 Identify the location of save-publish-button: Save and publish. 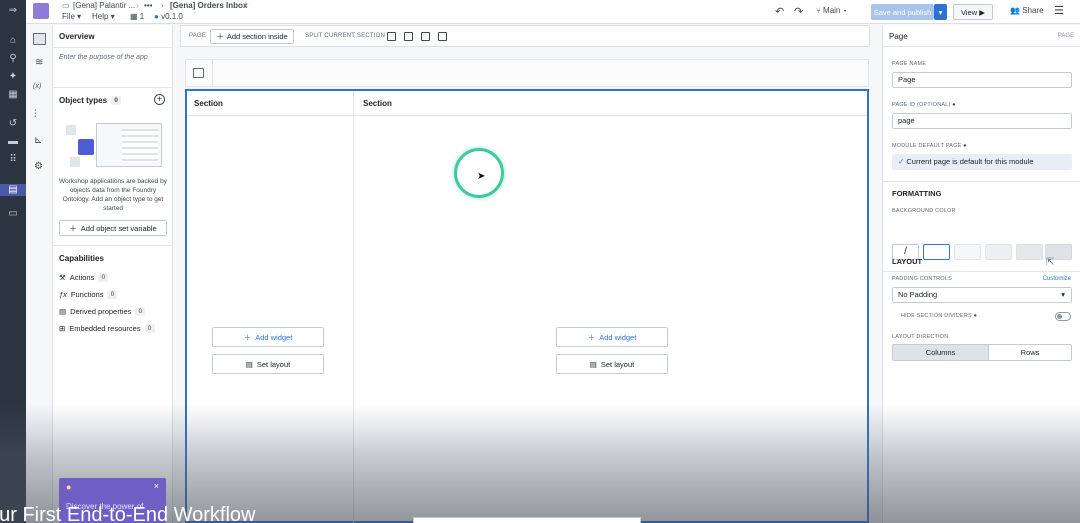
(902, 12).